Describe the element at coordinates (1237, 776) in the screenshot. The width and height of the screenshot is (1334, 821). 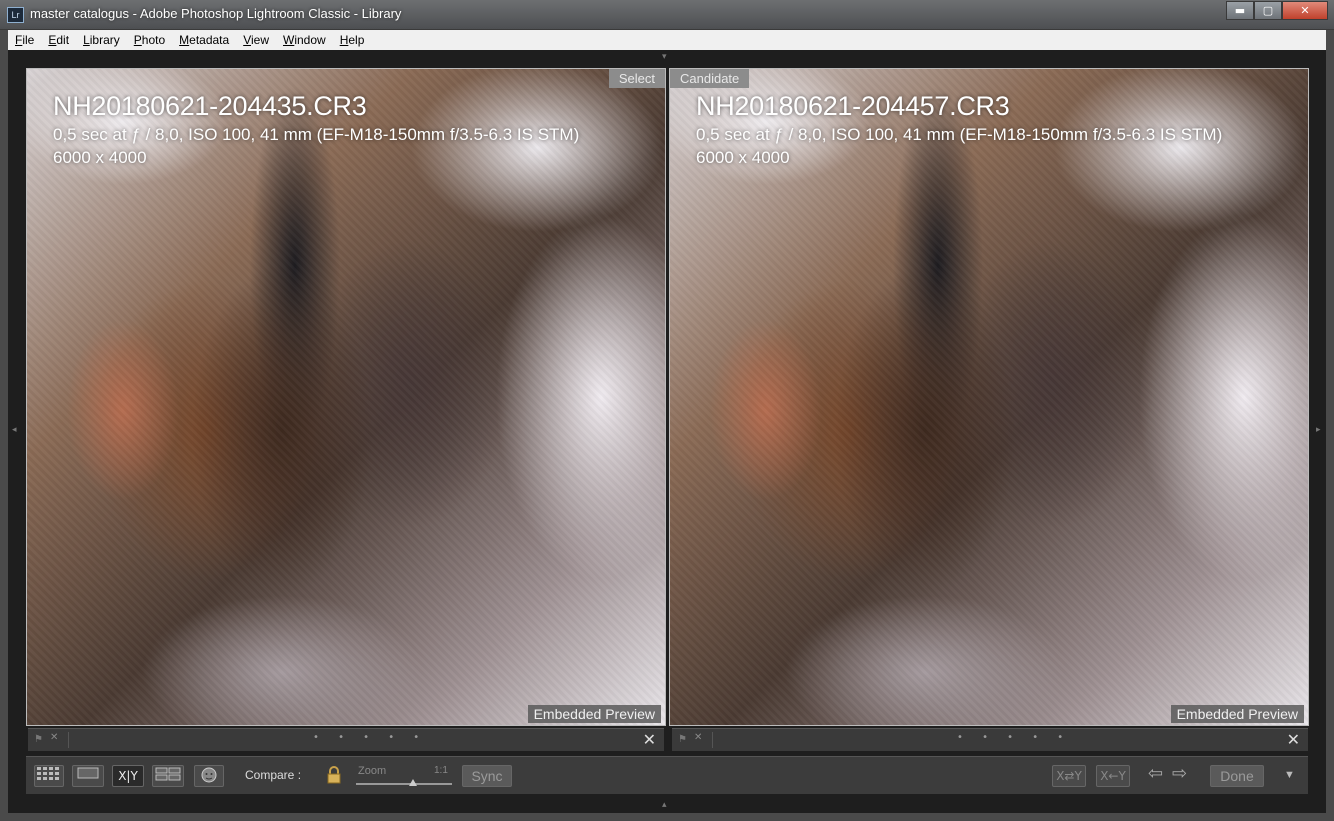
I see `done-button: Done` at that location.